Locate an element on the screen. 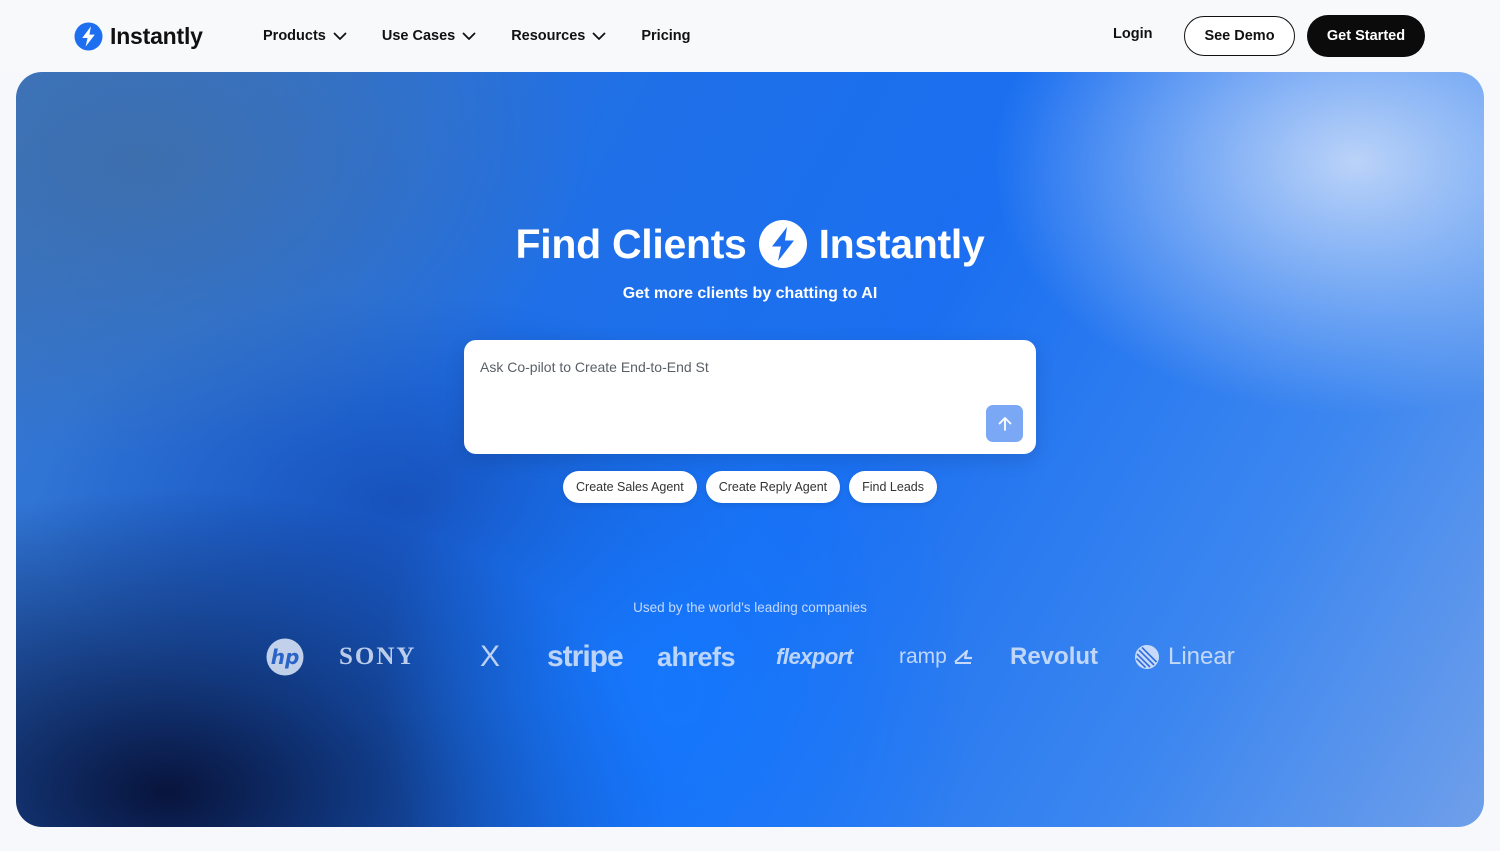 The height and width of the screenshot is (851, 1500). menu-item-label: Use Cases is located at coordinates (418, 36).